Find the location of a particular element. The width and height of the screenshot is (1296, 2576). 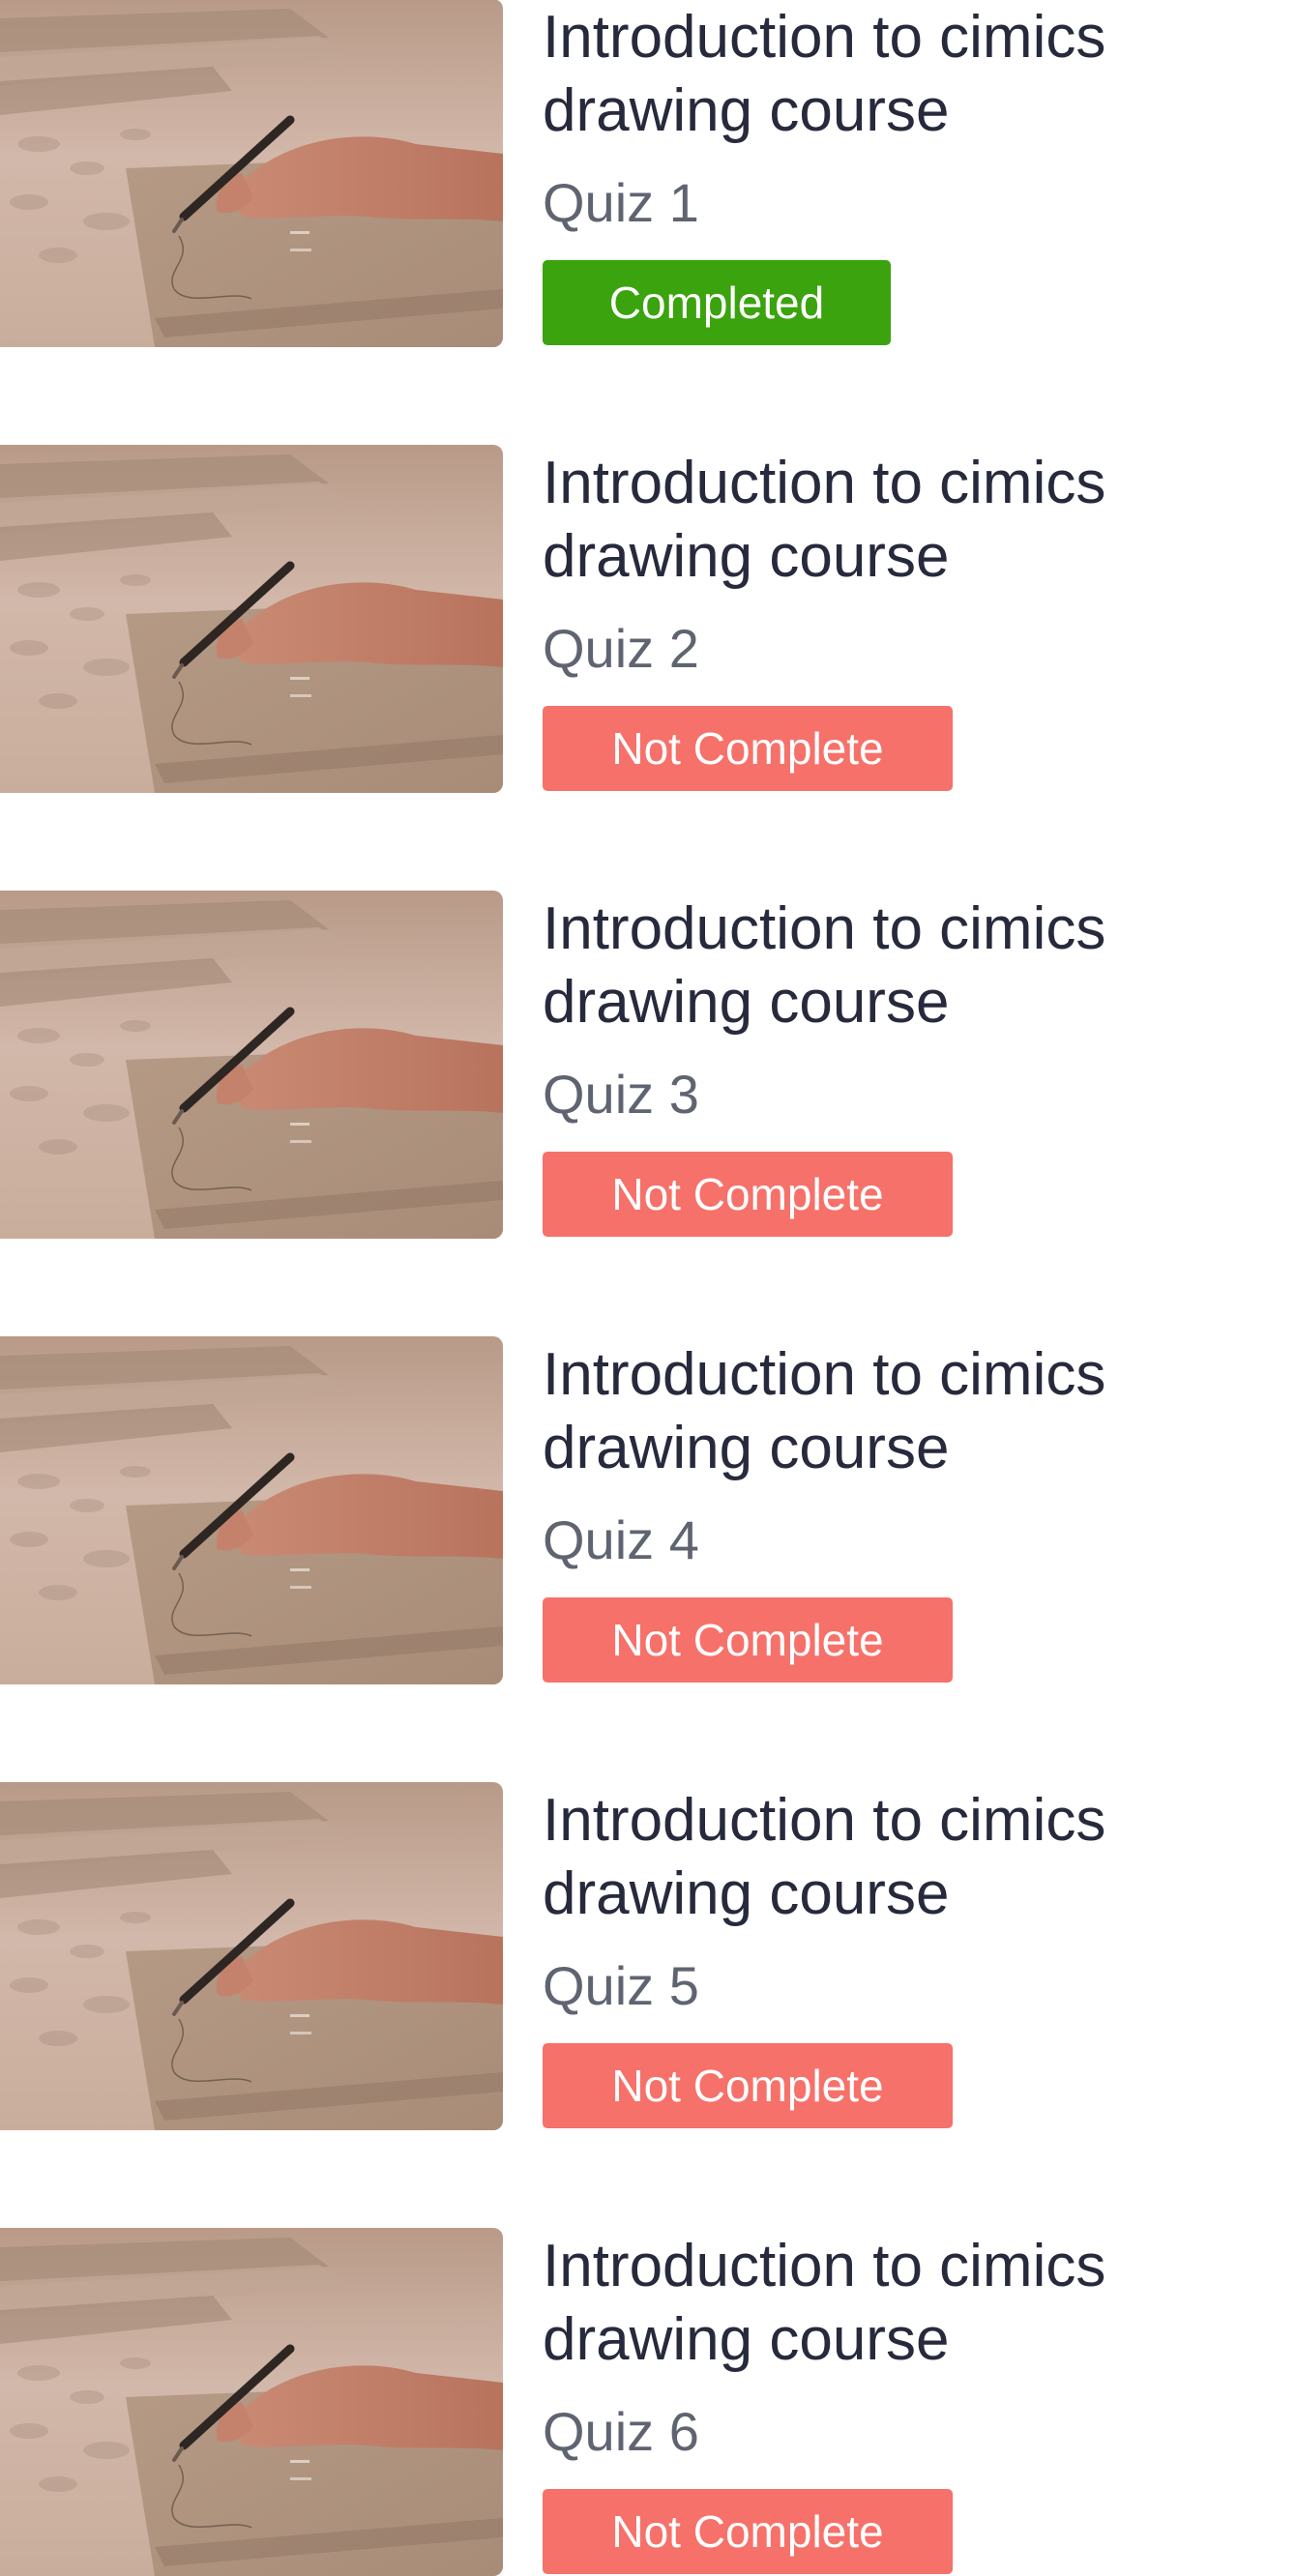

status-badge-completed: Completed is located at coordinates (717, 302).